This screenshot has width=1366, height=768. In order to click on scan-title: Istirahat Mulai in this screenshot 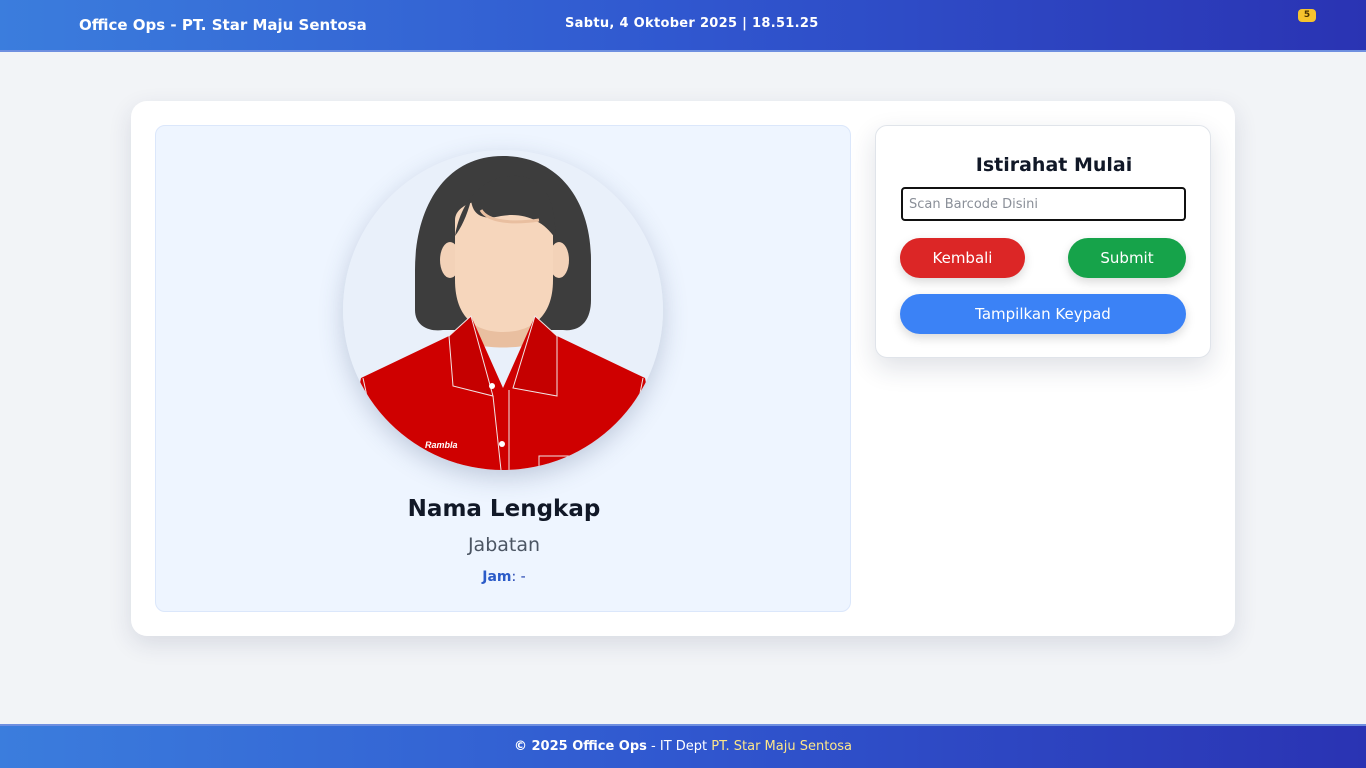, I will do `click(1054, 165)`.